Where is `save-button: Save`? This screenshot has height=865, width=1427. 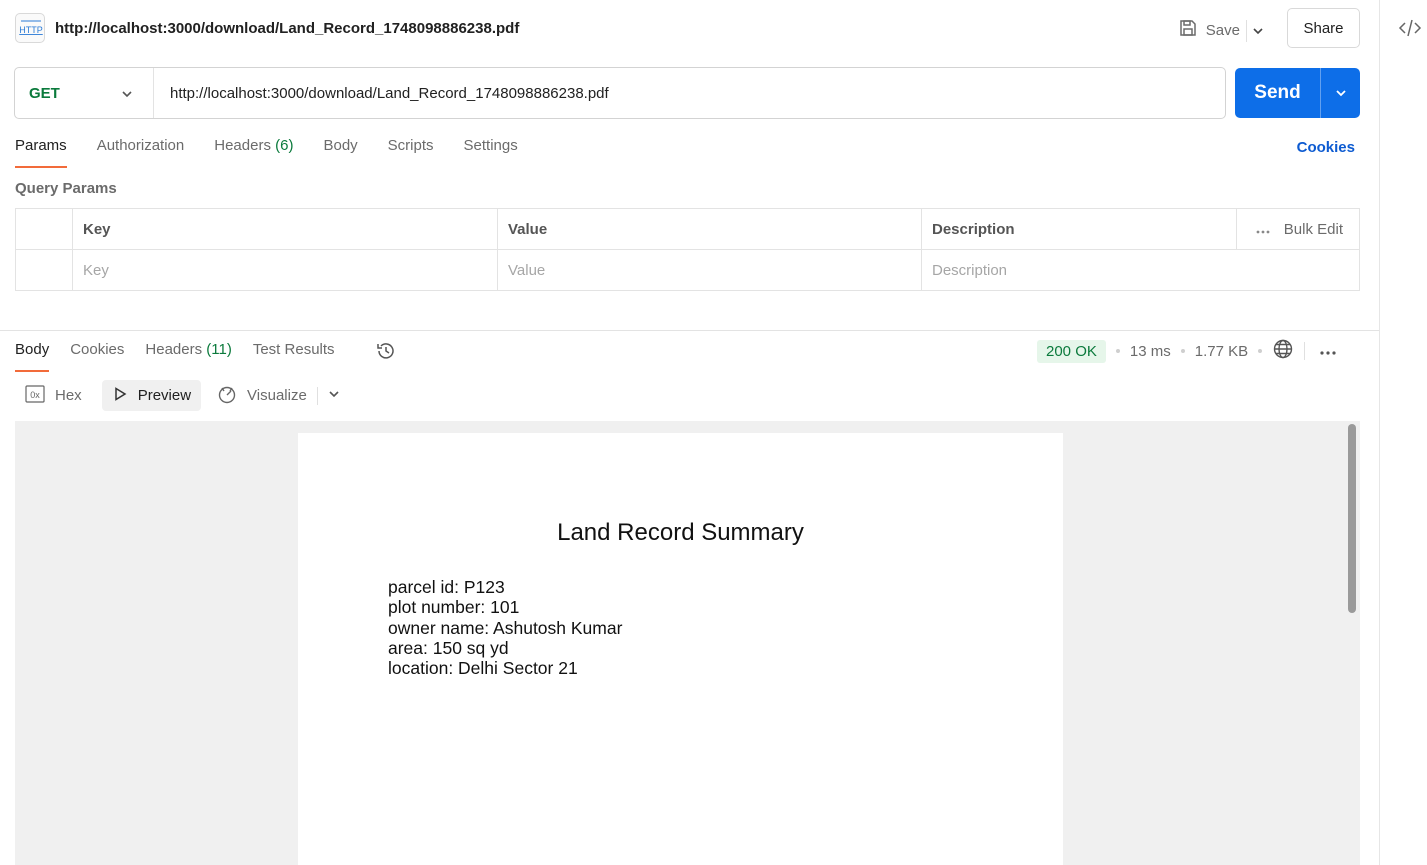
save-button: Save is located at coordinates (1209, 30).